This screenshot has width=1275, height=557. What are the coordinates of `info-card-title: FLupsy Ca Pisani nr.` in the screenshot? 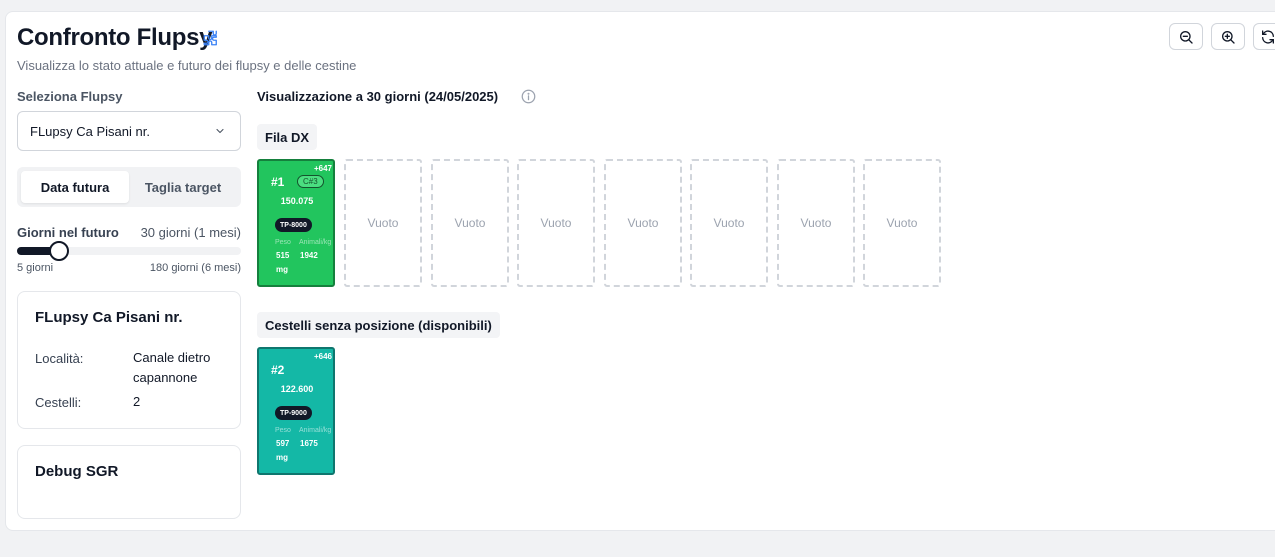 It's located at (109, 317).